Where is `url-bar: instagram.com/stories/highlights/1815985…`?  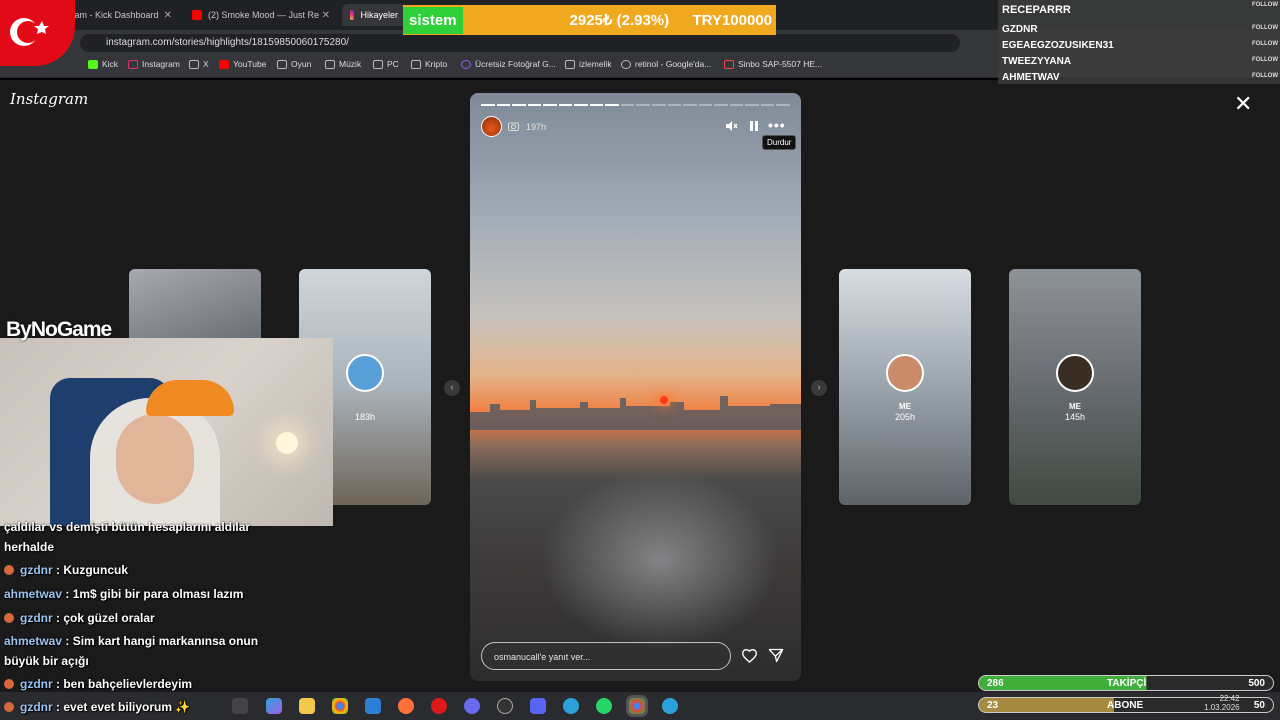 url-bar: instagram.com/stories/highlights/1815985… is located at coordinates (520, 43).